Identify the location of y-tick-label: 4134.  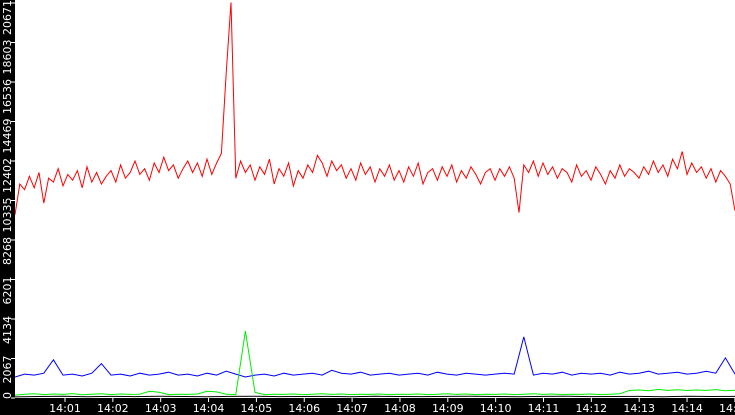
(7, 330).